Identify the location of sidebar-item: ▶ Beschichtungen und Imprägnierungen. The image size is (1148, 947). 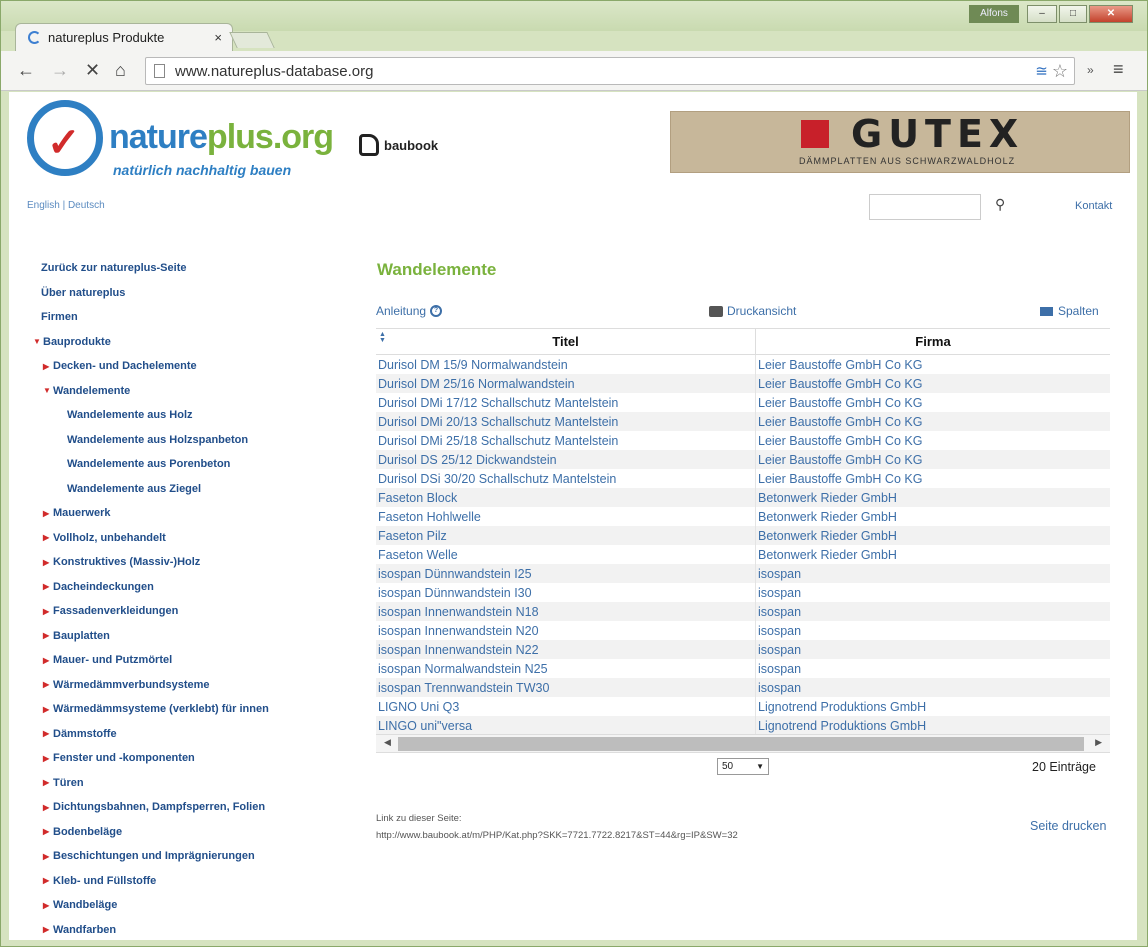
(193, 856).